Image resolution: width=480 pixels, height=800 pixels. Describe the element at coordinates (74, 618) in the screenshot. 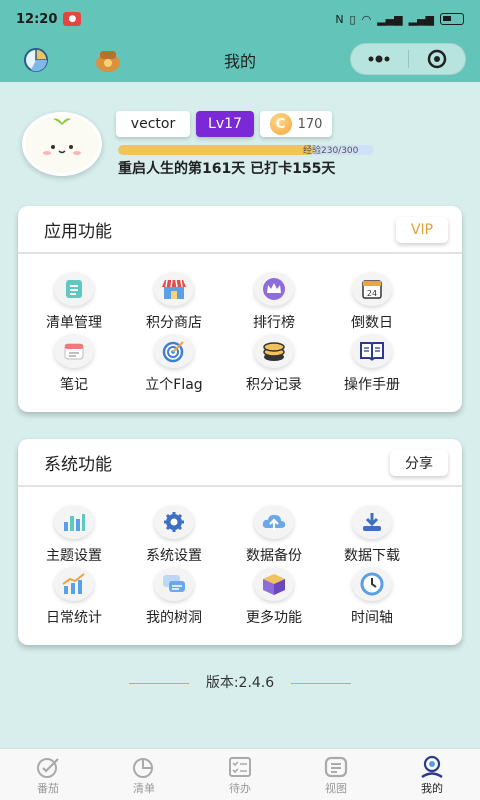

I see `system-function-item-label: 日常统计` at that location.